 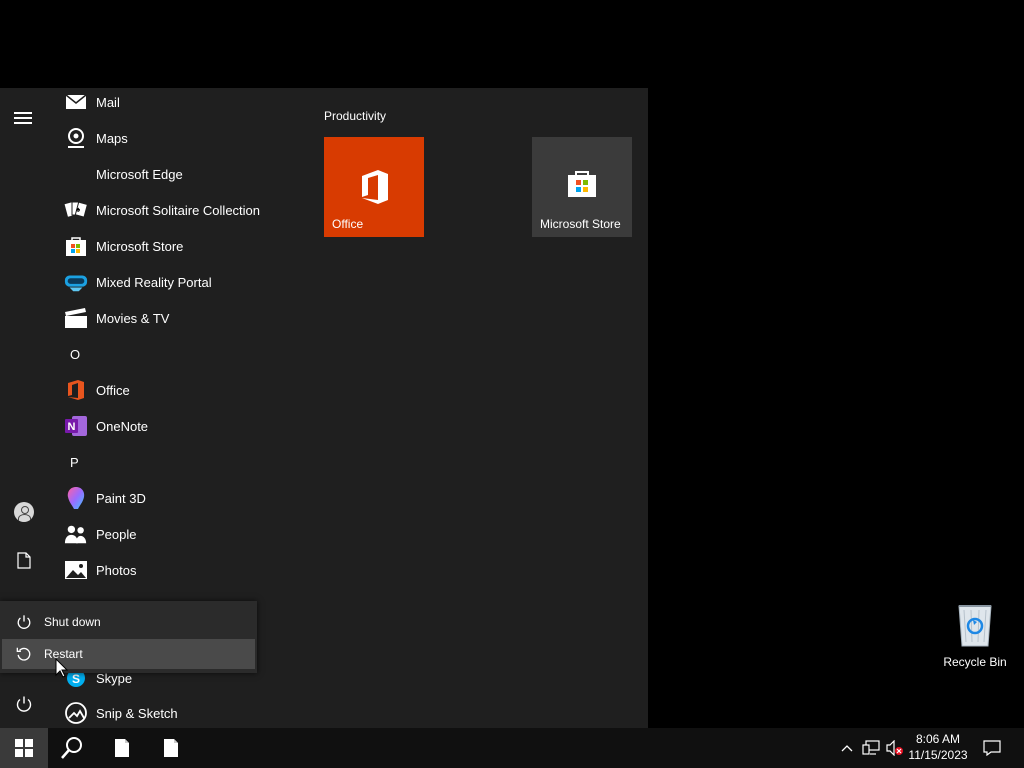 I want to click on app-item-edge: Microsoft Edge, so click(x=166, y=174).